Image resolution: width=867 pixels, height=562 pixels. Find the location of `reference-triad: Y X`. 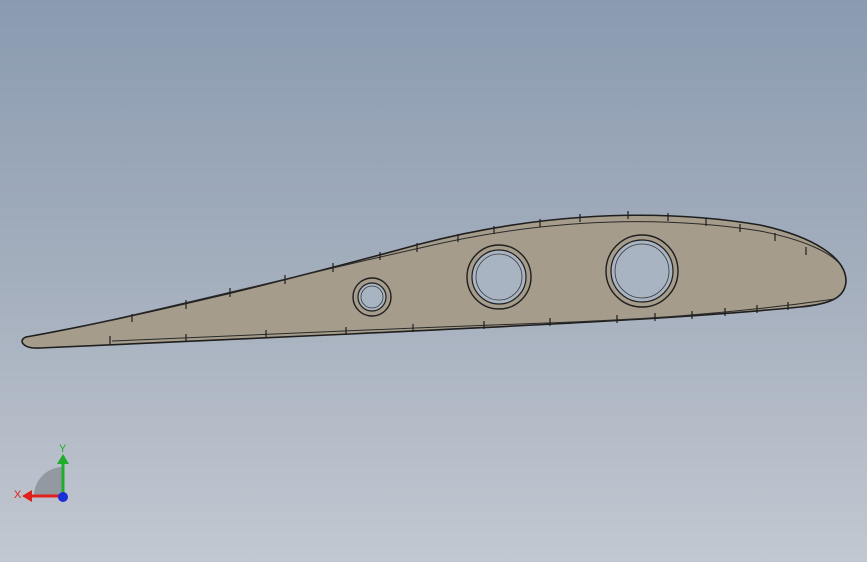

reference-triad: Y X is located at coordinates (41, 472).